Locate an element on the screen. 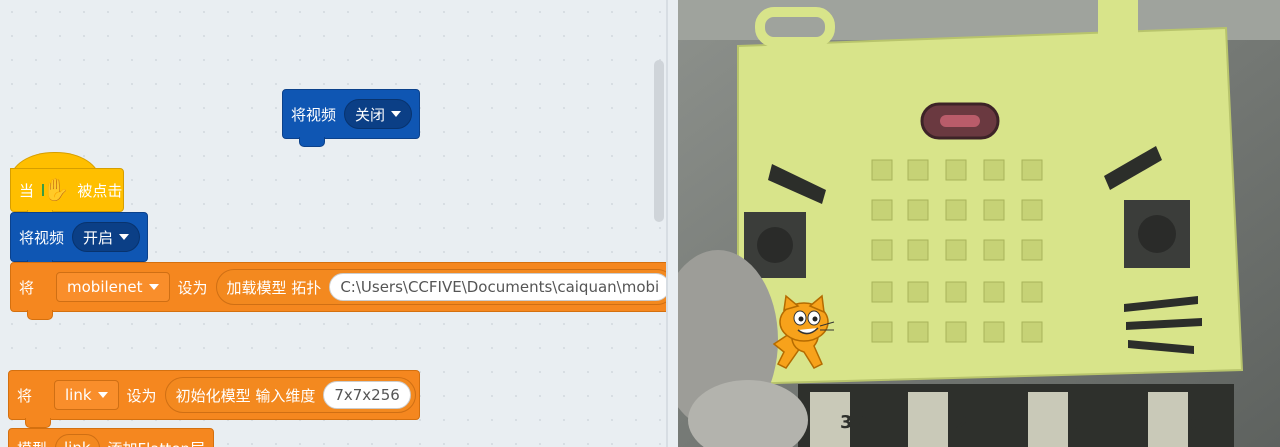 This screenshot has width=1280, height=447. video-on-label: 将视频 is located at coordinates (42, 237).